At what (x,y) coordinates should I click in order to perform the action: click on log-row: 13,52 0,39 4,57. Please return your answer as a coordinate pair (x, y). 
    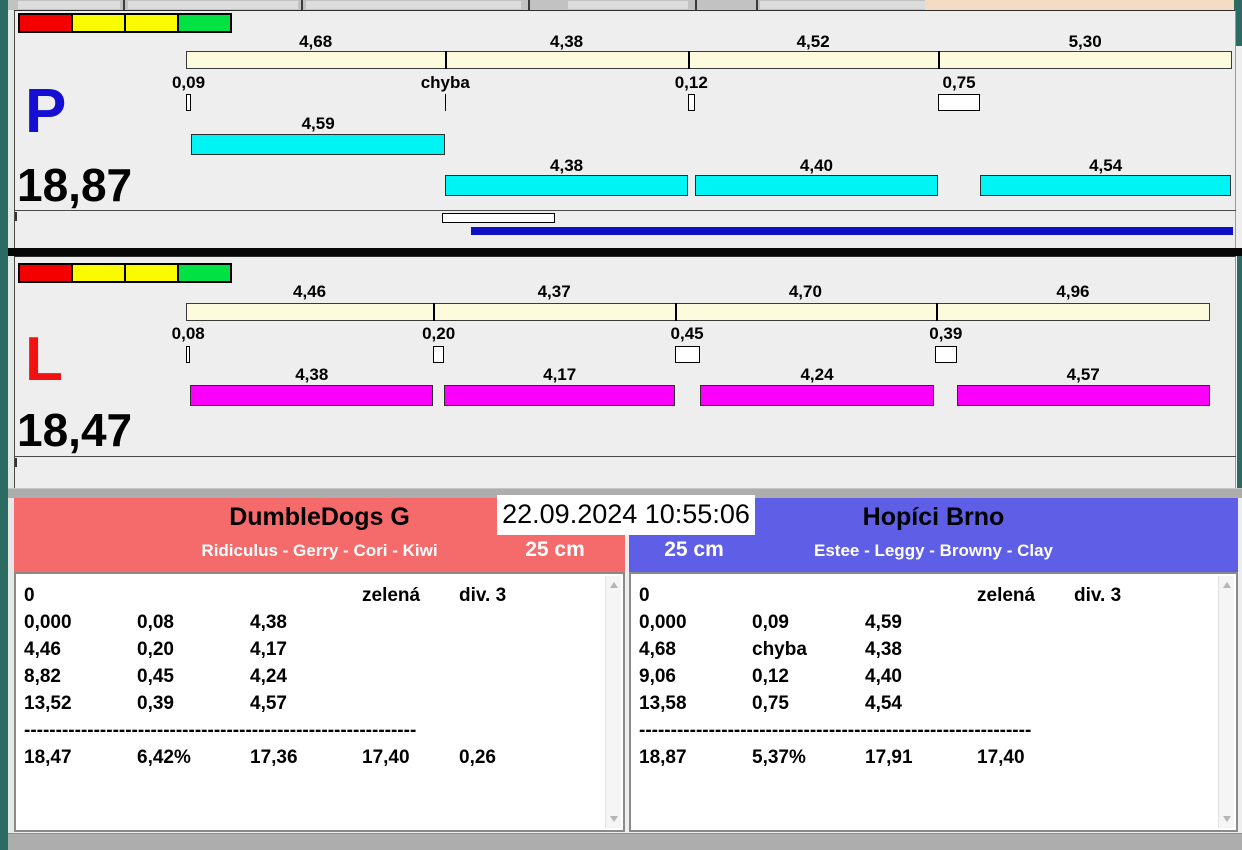
    Looking at the image, I should click on (312, 703).